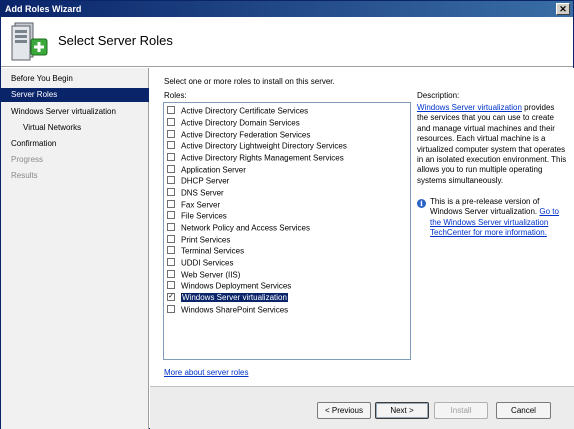 The image size is (574, 429). I want to click on server-add-icon, so click(29, 41).